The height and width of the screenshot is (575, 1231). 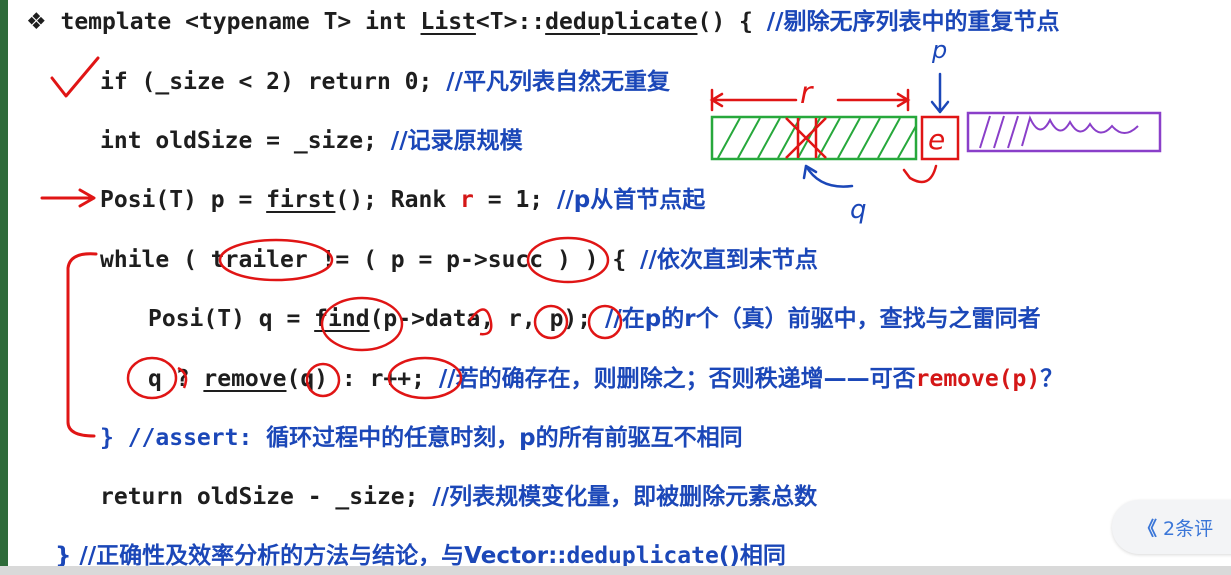 What do you see at coordinates (75, 77) in the screenshot?
I see `checkmark-icon` at bounding box center [75, 77].